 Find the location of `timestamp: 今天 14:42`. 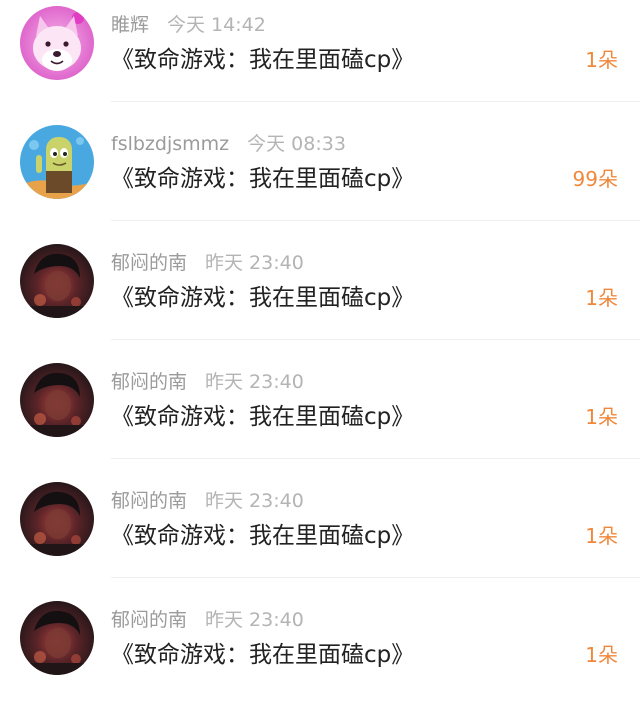

timestamp: 今天 14:42 is located at coordinates (216, 25).